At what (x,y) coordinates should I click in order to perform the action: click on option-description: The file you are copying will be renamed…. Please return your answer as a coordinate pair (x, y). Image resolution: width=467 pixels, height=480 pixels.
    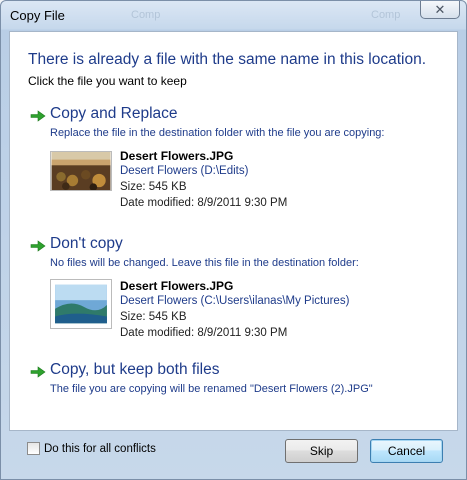
    Looking at the image, I should click on (211, 389).